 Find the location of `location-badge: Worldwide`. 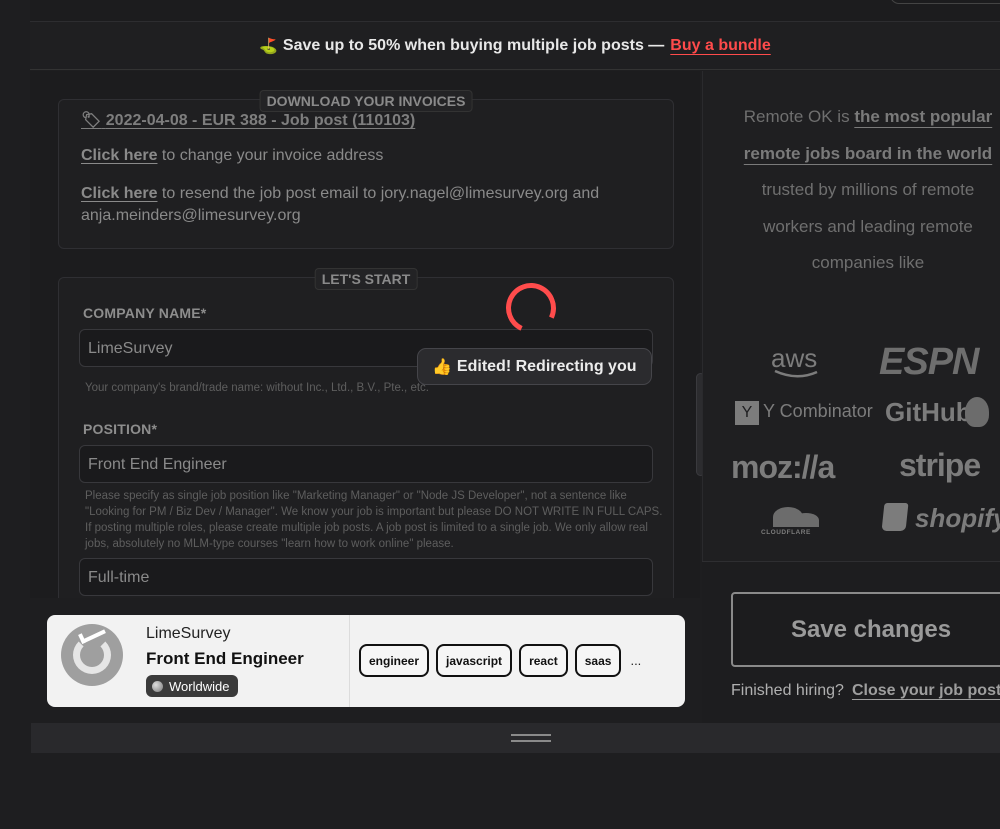

location-badge: Worldwide is located at coordinates (192, 686).